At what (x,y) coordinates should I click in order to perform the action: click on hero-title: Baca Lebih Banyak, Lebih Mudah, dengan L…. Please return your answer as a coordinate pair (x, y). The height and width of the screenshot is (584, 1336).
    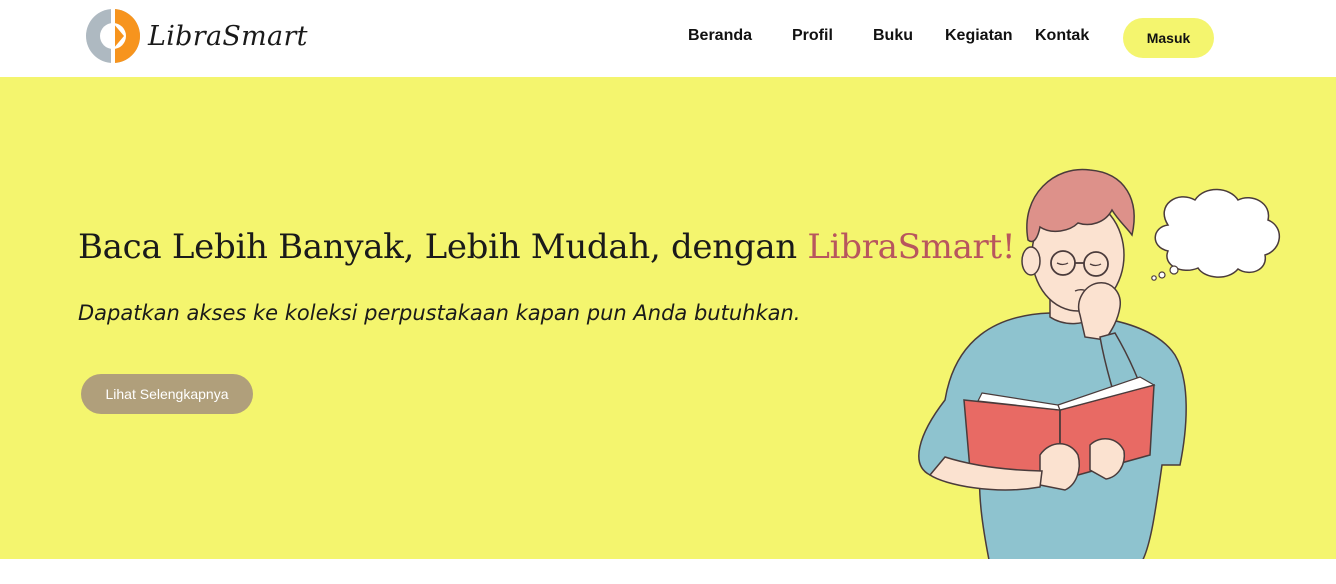
    Looking at the image, I should click on (547, 247).